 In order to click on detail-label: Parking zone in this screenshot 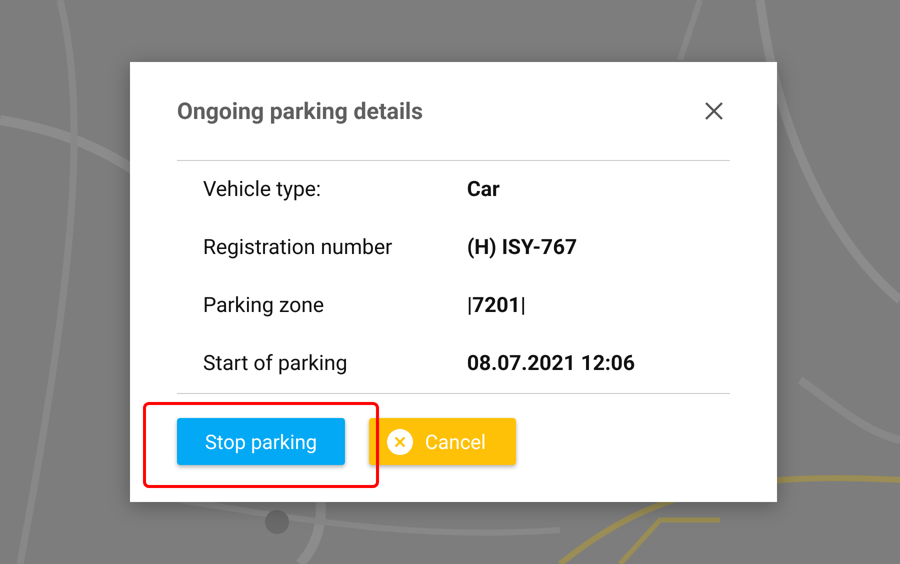, I will do `click(264, 306)`.